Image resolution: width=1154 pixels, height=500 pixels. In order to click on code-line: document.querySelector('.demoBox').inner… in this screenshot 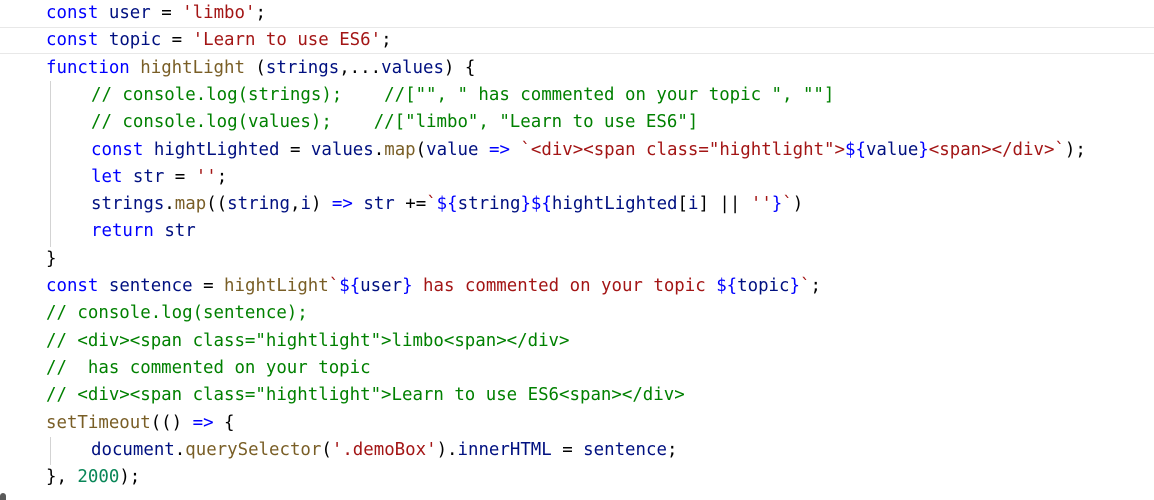, I will do `click(577, 450)`.